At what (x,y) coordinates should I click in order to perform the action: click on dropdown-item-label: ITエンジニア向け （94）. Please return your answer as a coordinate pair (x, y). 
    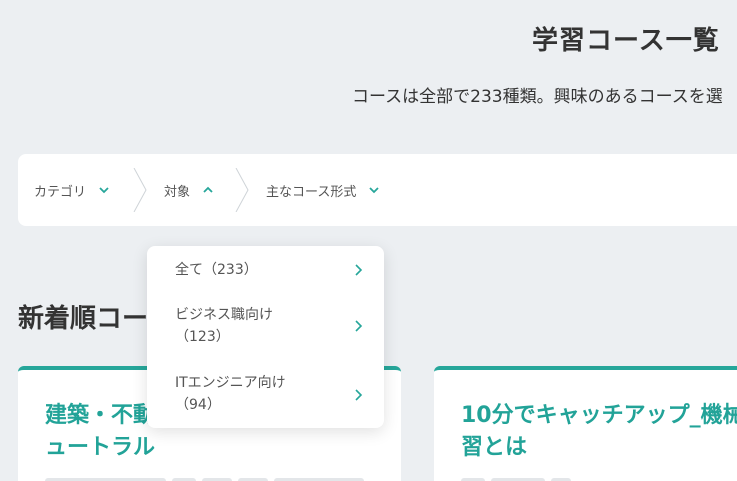
    Looking at the image, I should click on (260, 394).